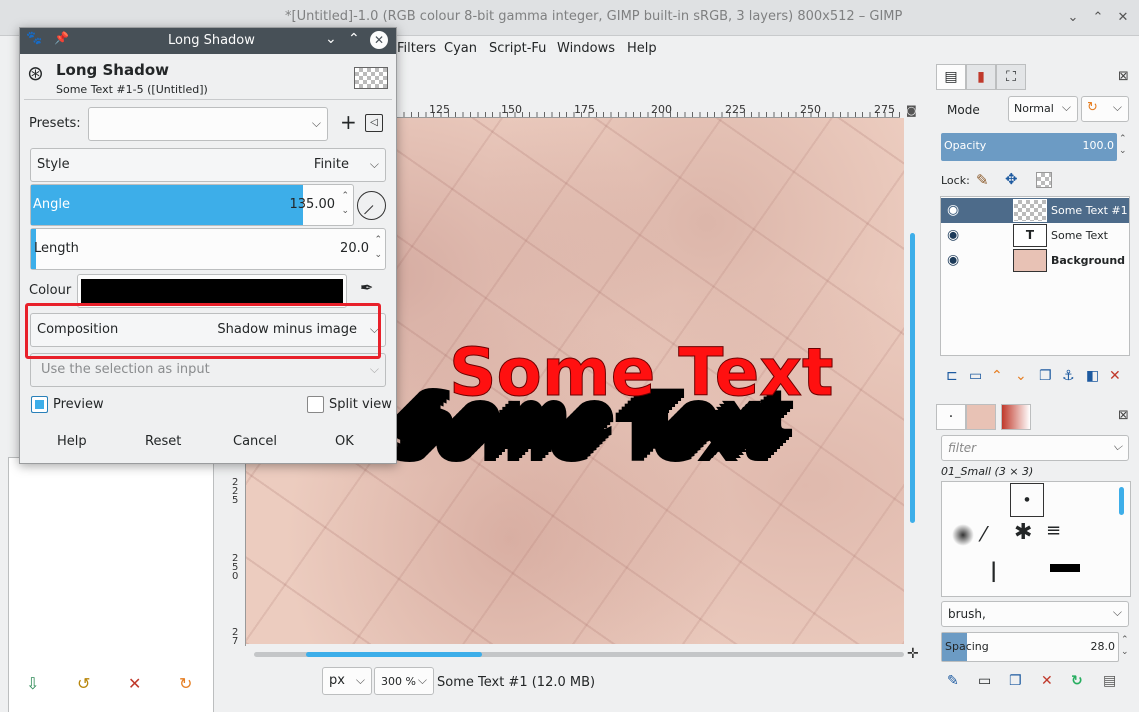 The image size is (1139, 712). What do you see at coordinates (1044, 180) in the screenshot?
I see `lock-alpha-icon` at bounding box center [1044, 180].